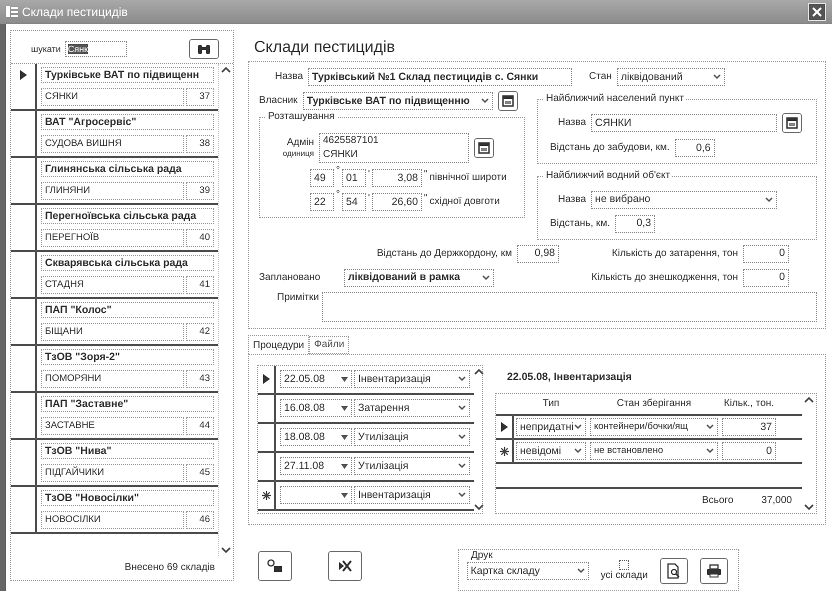 This screenshot has height=591, width=832. What do you see at coordinates (200, 426) in the screenshot?
I see `number-field: 44` at bounding box center [200, 426].